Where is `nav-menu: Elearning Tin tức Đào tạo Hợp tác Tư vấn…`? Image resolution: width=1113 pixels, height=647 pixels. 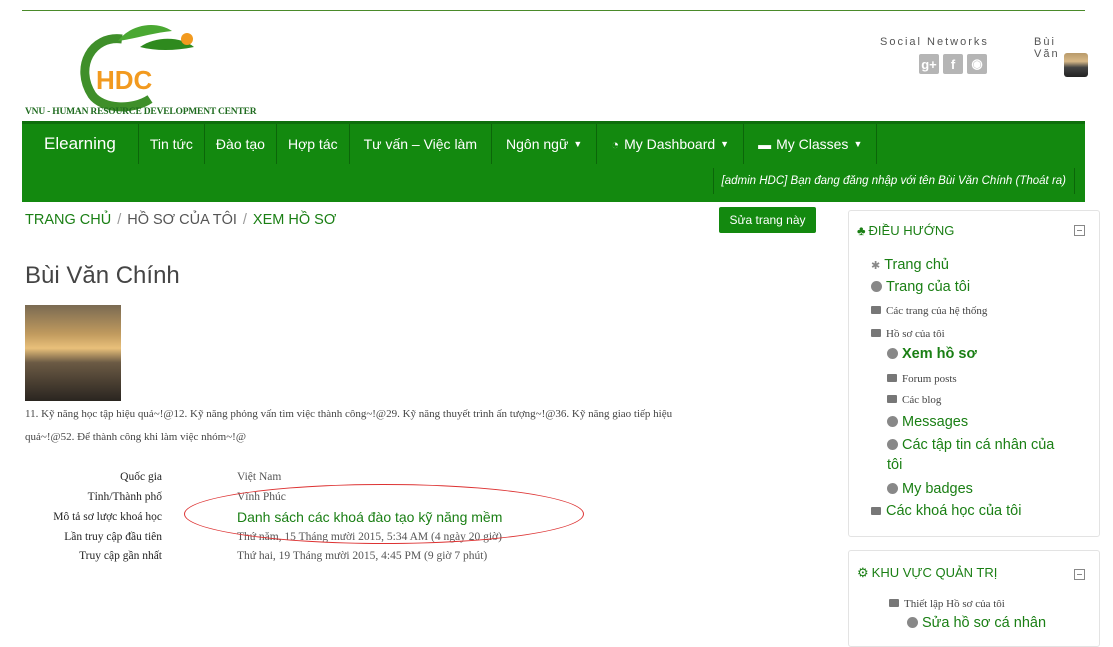 nav-menu: Elearning Tin tức Đào tạo Hợp tác Tư vấn… is located at coordinates (450, 144).